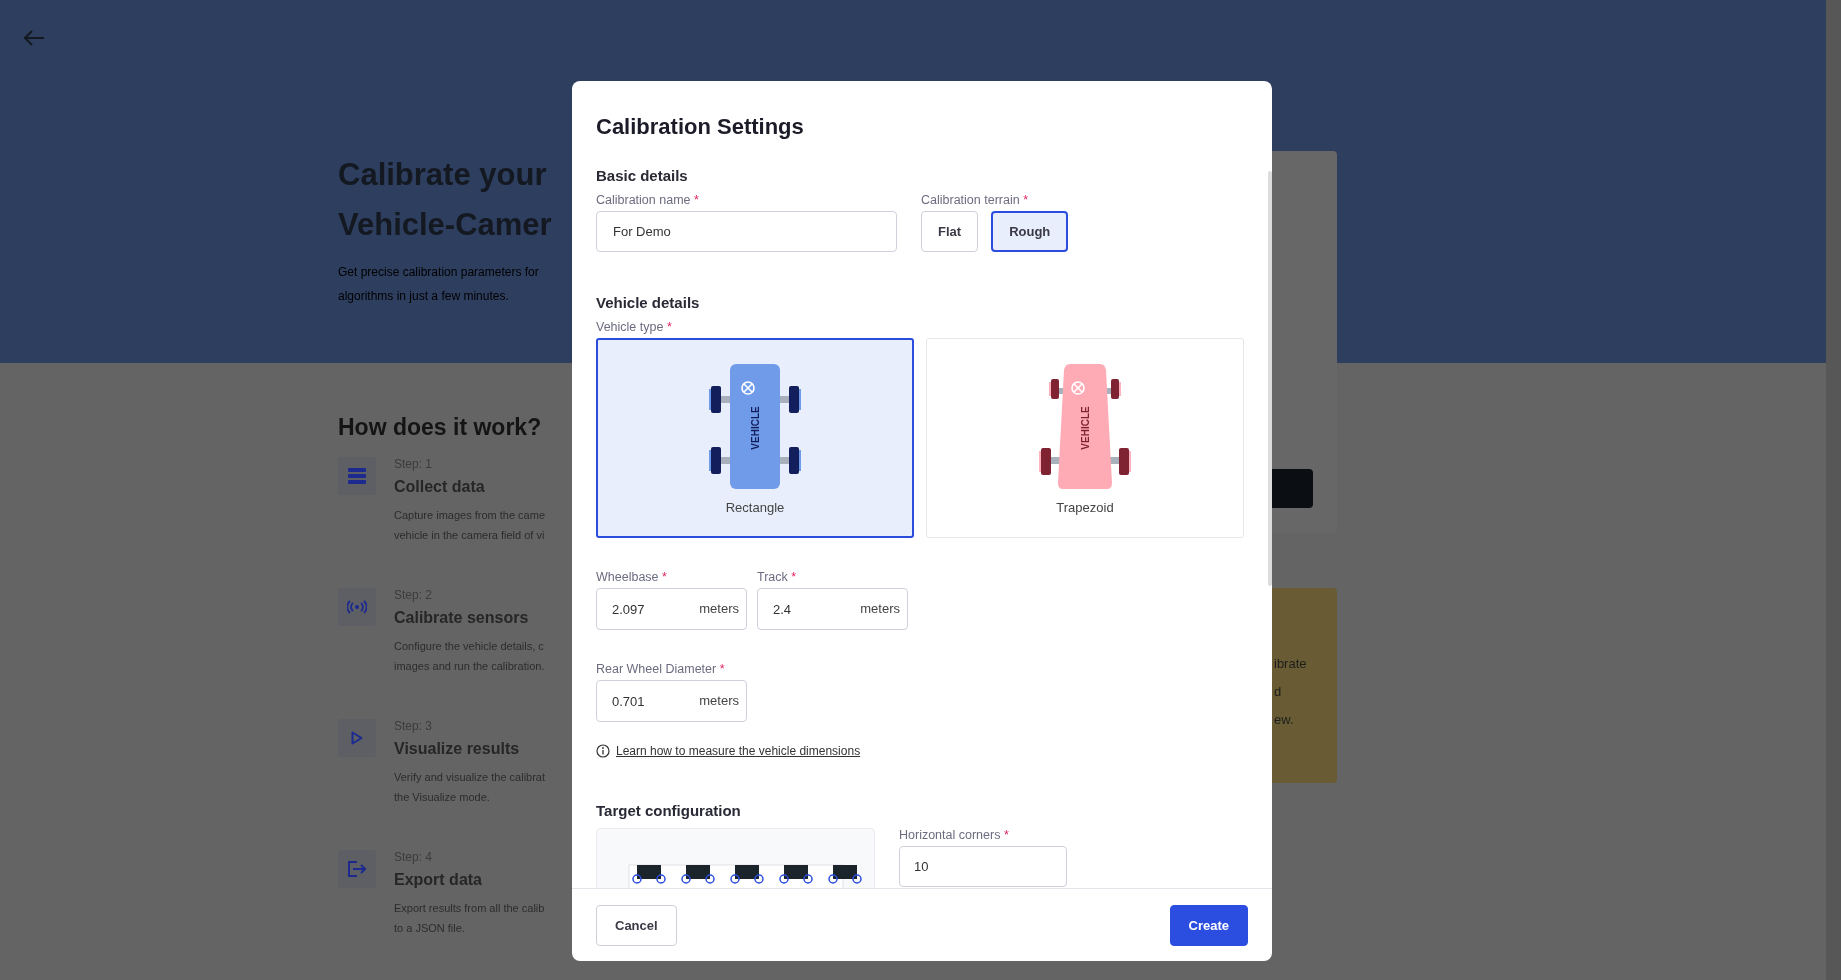  Describe the element at coordinates (669, 810) in the screenshot. I see `section-heading: Target configuration` at that location.